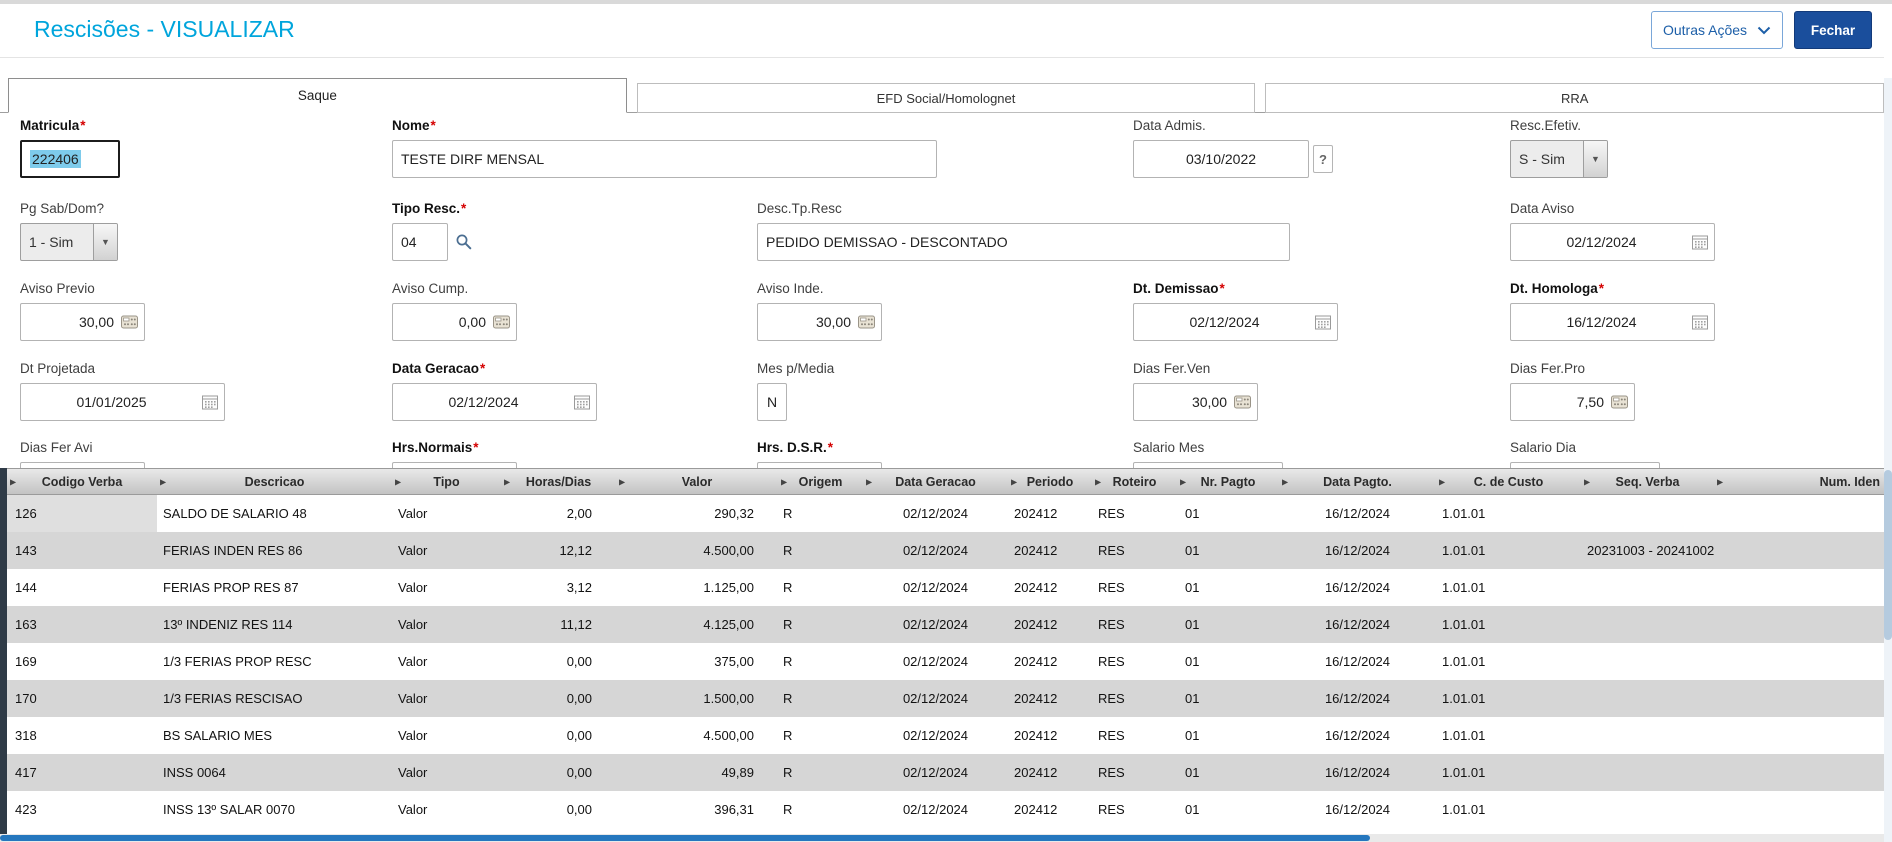  I want to click on mes-pmedia-input: N, so click(772, 402).